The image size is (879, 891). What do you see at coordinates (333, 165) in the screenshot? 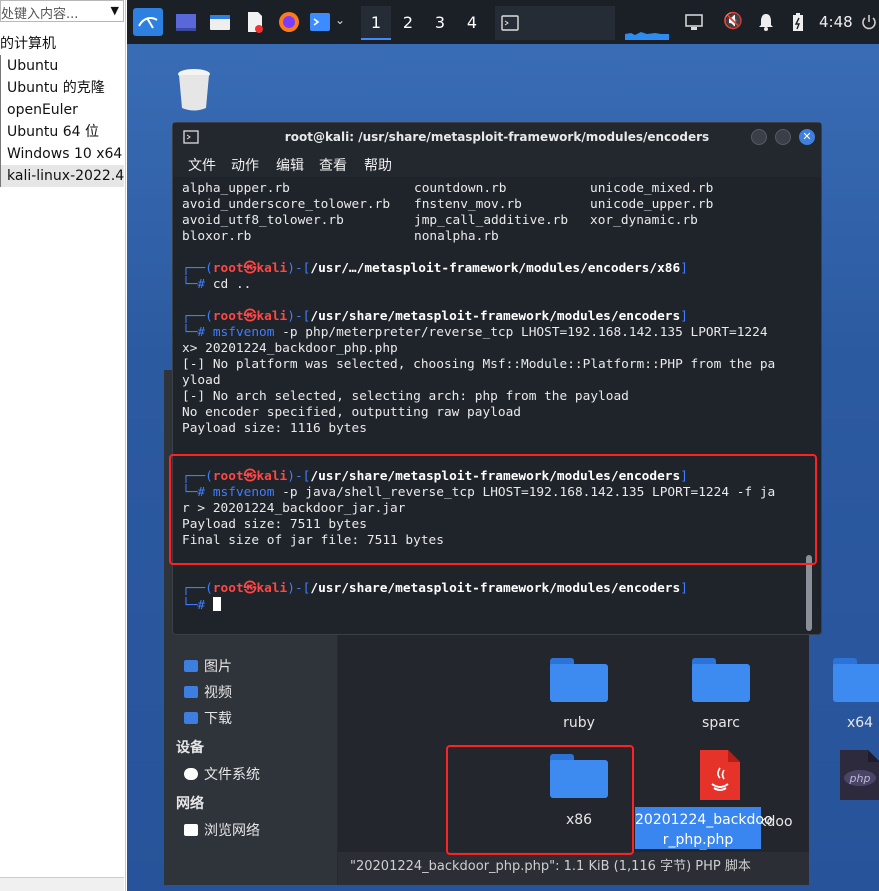
I see `menu-view: 查看` at bounding box center [333, 165].